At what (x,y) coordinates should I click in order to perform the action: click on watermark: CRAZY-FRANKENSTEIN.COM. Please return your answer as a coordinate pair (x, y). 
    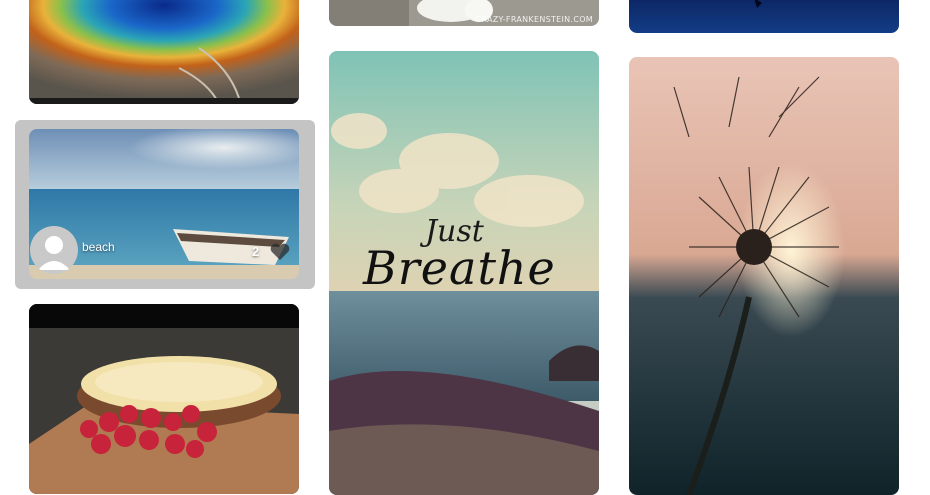
    Looking at the image, I should click on (534, 19).